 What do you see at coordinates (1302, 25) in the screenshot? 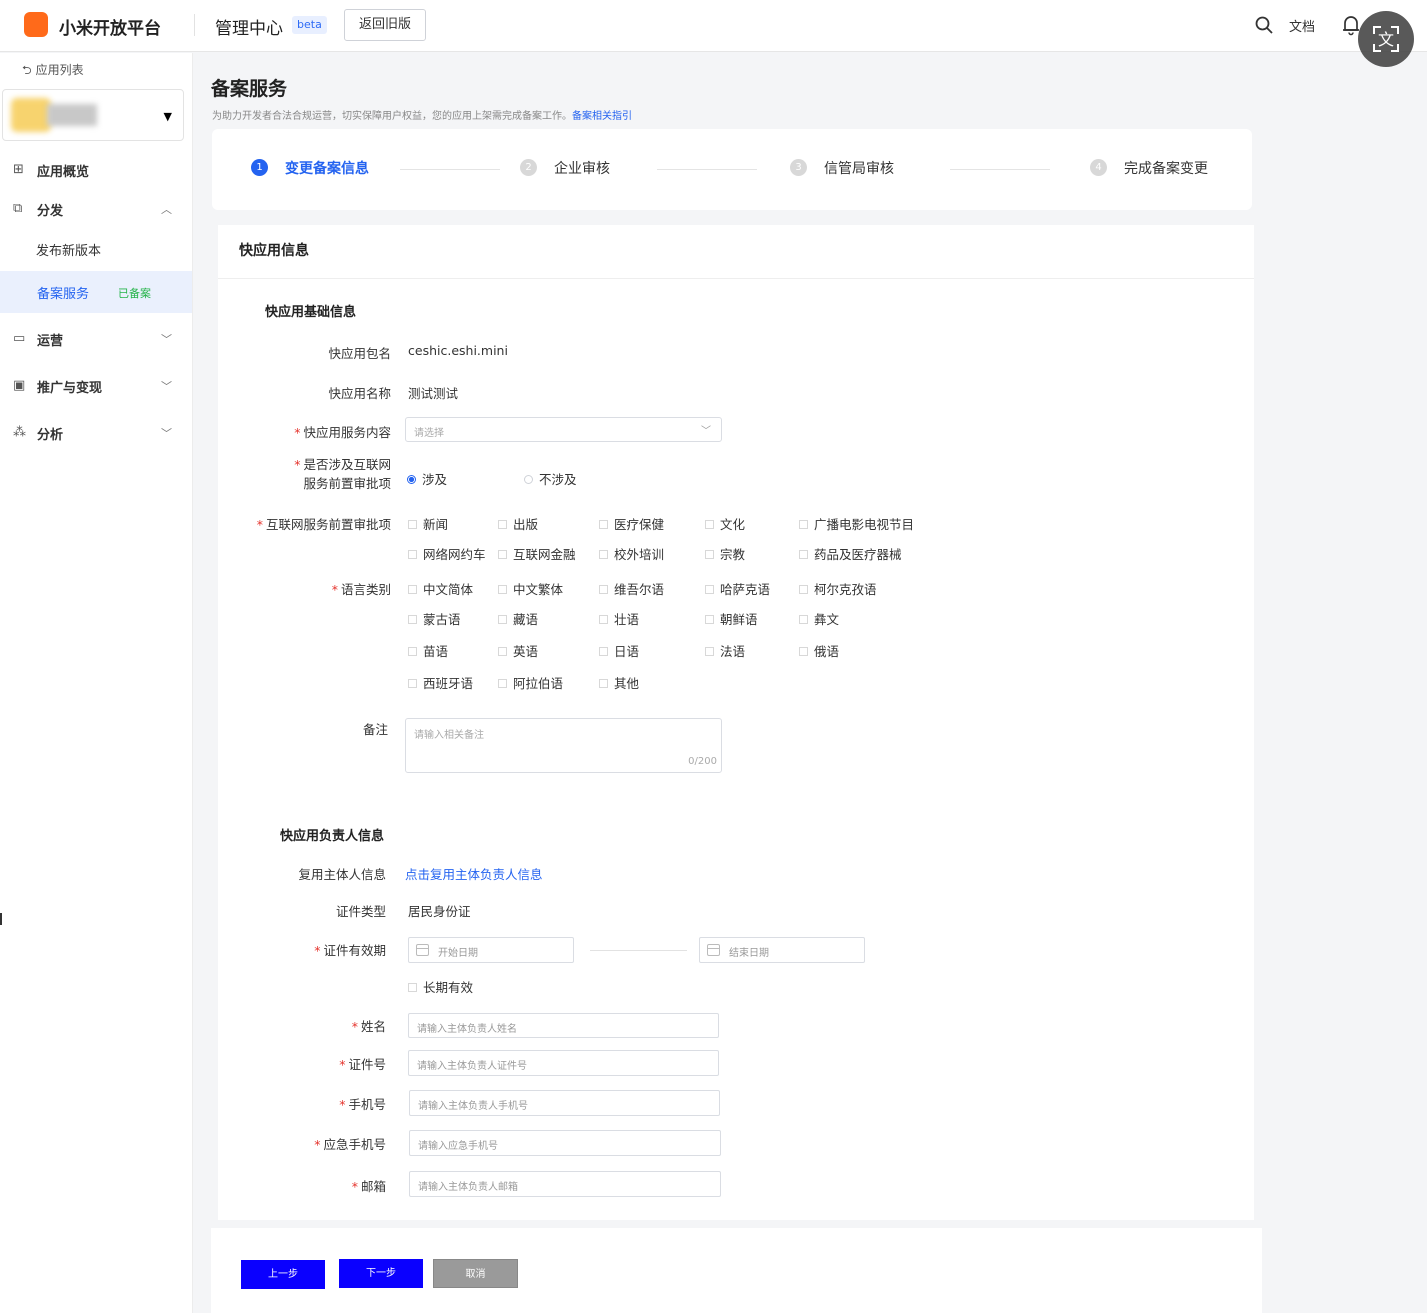
I see `docs-link: 文档` at bounding box center [1302, 25].